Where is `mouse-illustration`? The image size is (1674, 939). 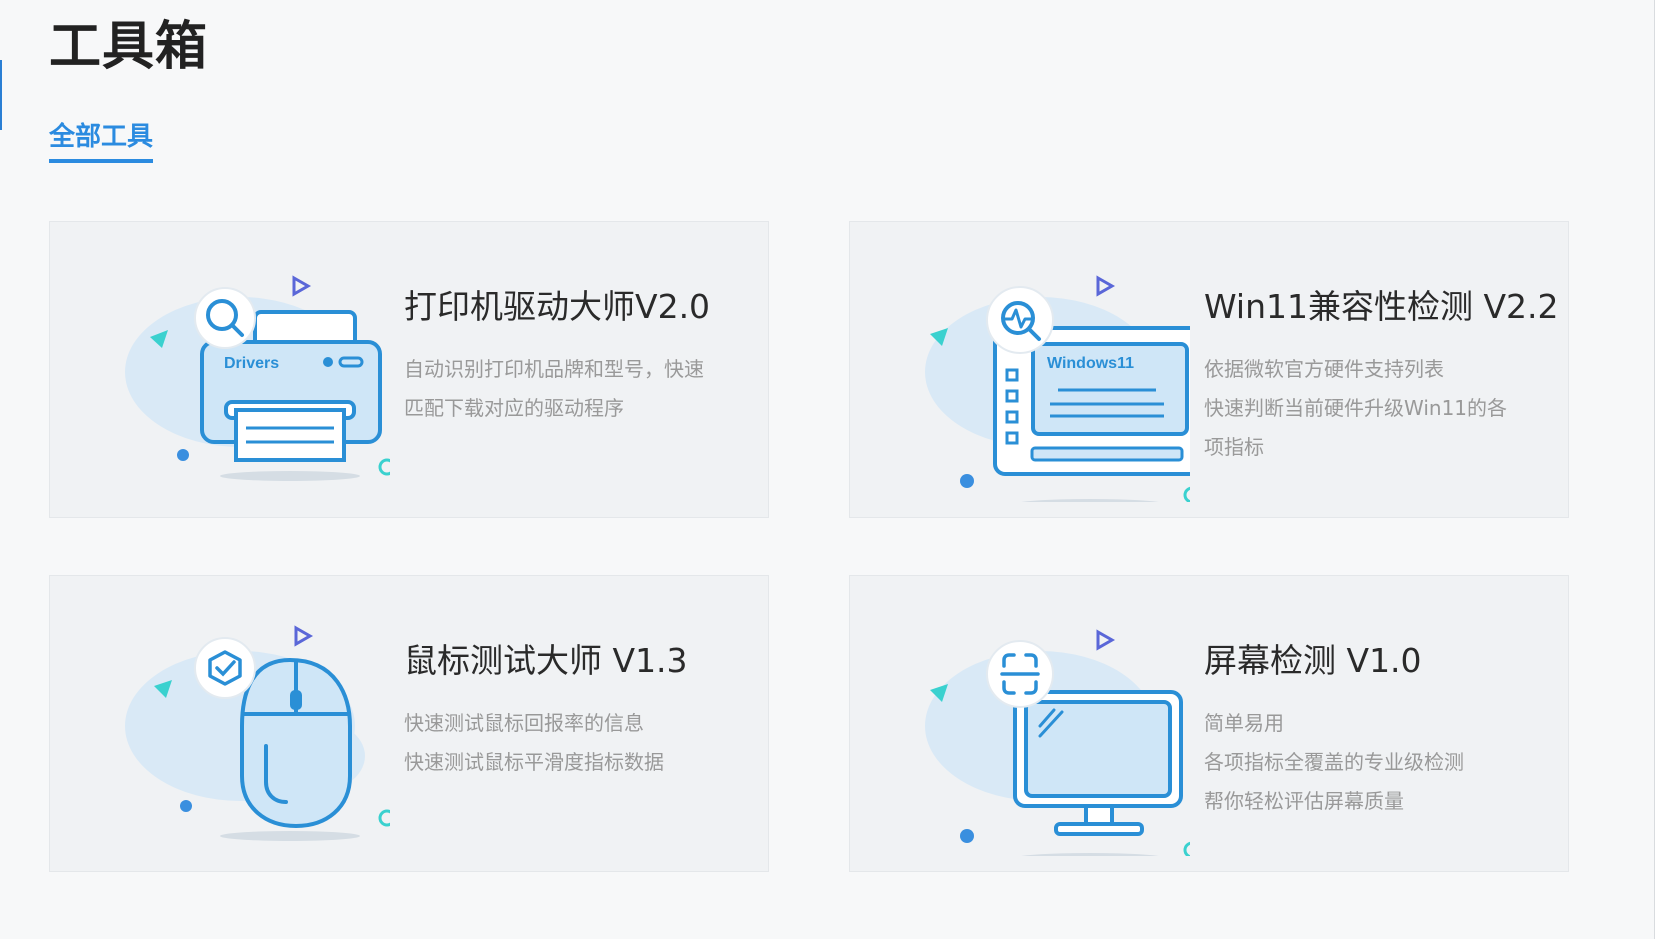 mouse-illustration is located at coordinates (257, 733).